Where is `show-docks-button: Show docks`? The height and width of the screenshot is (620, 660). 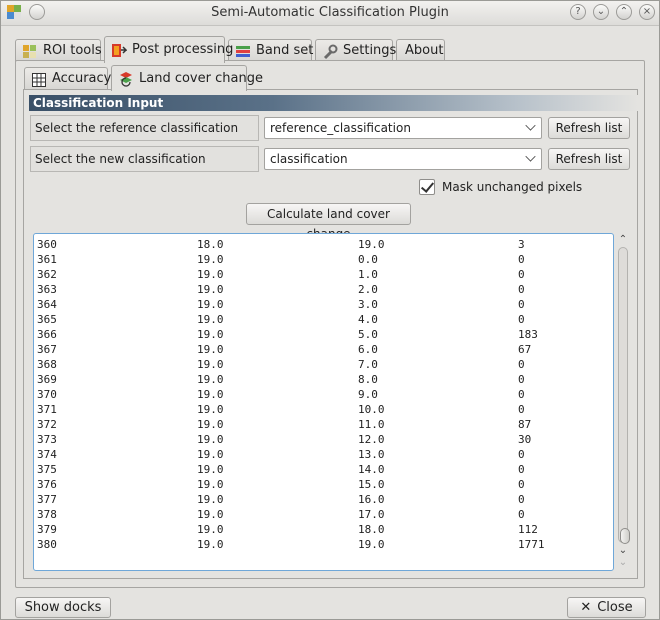
show-docks-button: Show docks is located at coordinates (63, 607).